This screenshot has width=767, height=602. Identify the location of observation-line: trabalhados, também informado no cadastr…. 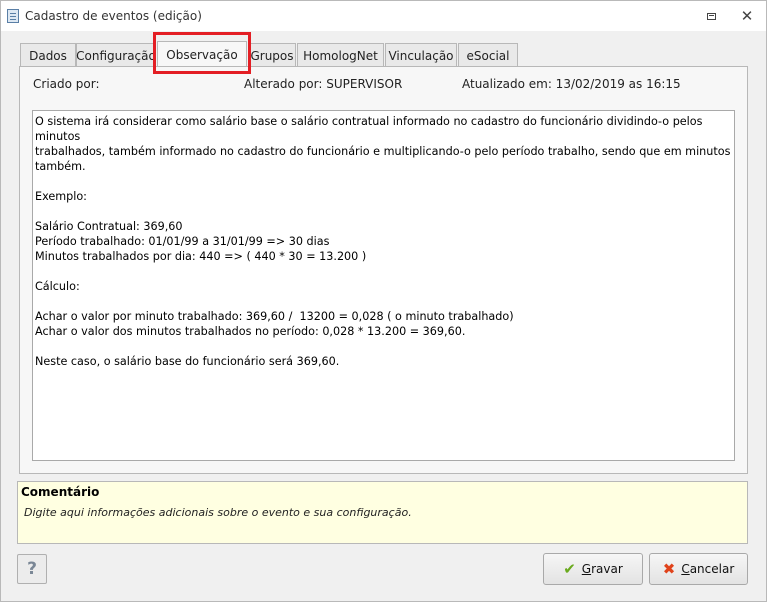
(383, 151).